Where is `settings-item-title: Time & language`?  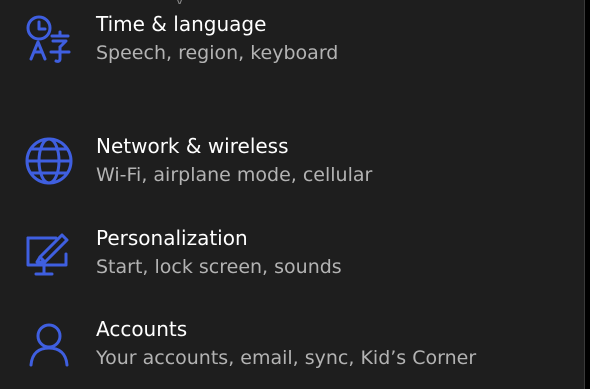 settings-item-title: Time & language is located at coordinates (181, 24).